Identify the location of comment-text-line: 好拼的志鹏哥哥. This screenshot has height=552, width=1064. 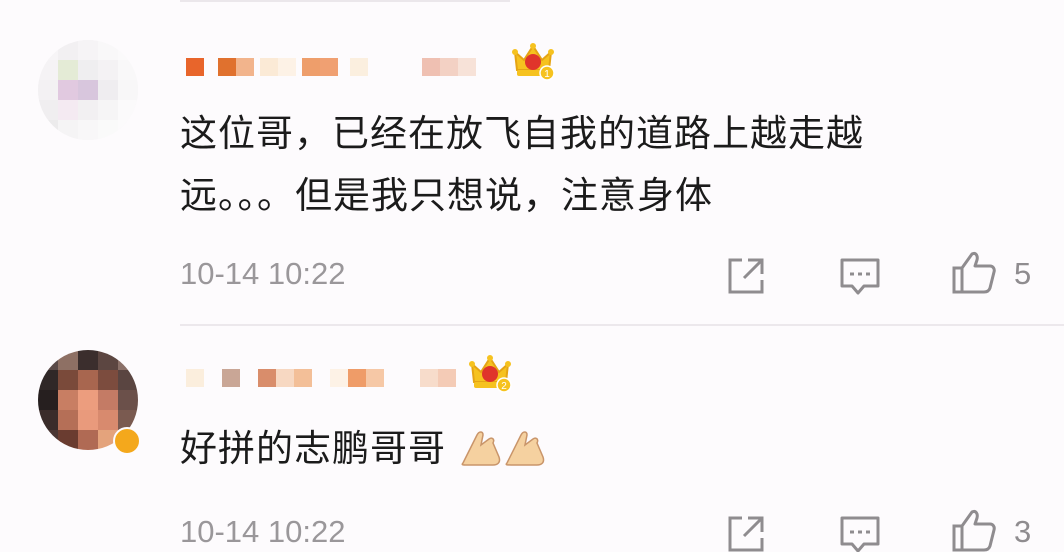
(313, 448).